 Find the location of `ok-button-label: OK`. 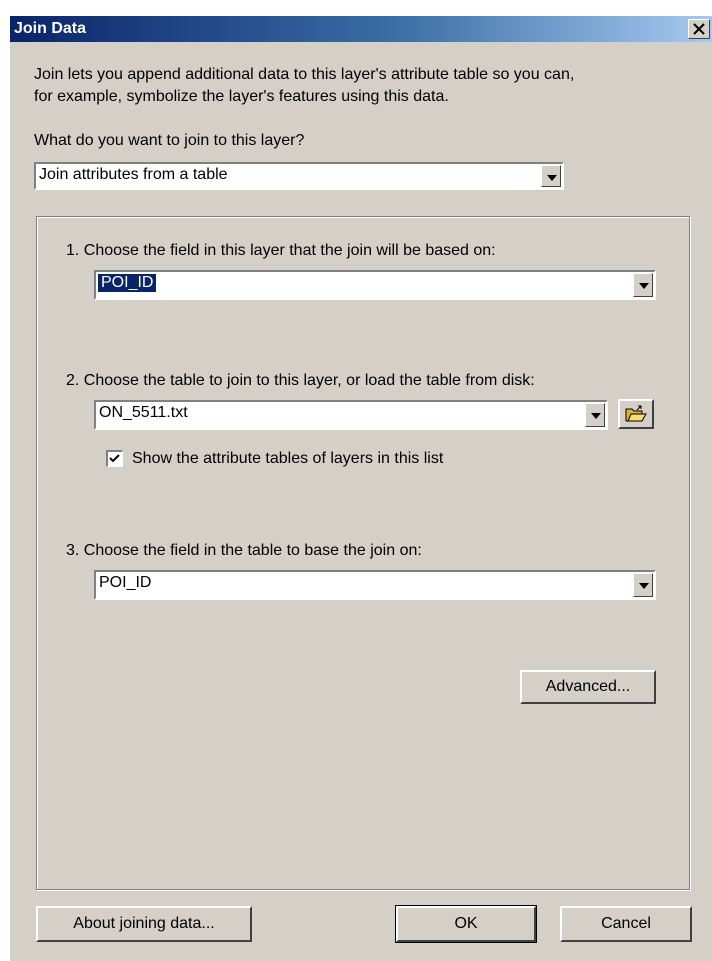

ok-button-label: OK is located at coordinates (466, 923).